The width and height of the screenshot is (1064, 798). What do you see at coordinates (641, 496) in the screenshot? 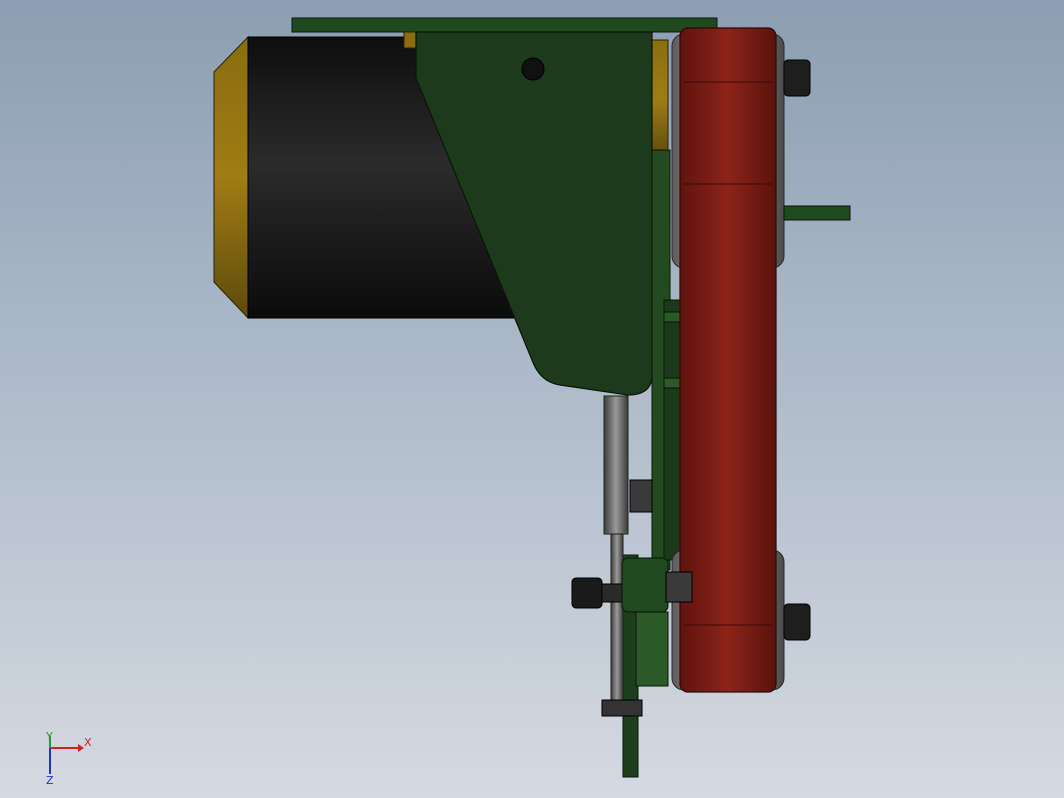
I see `nut-mid` at bounding box center [641, 496].